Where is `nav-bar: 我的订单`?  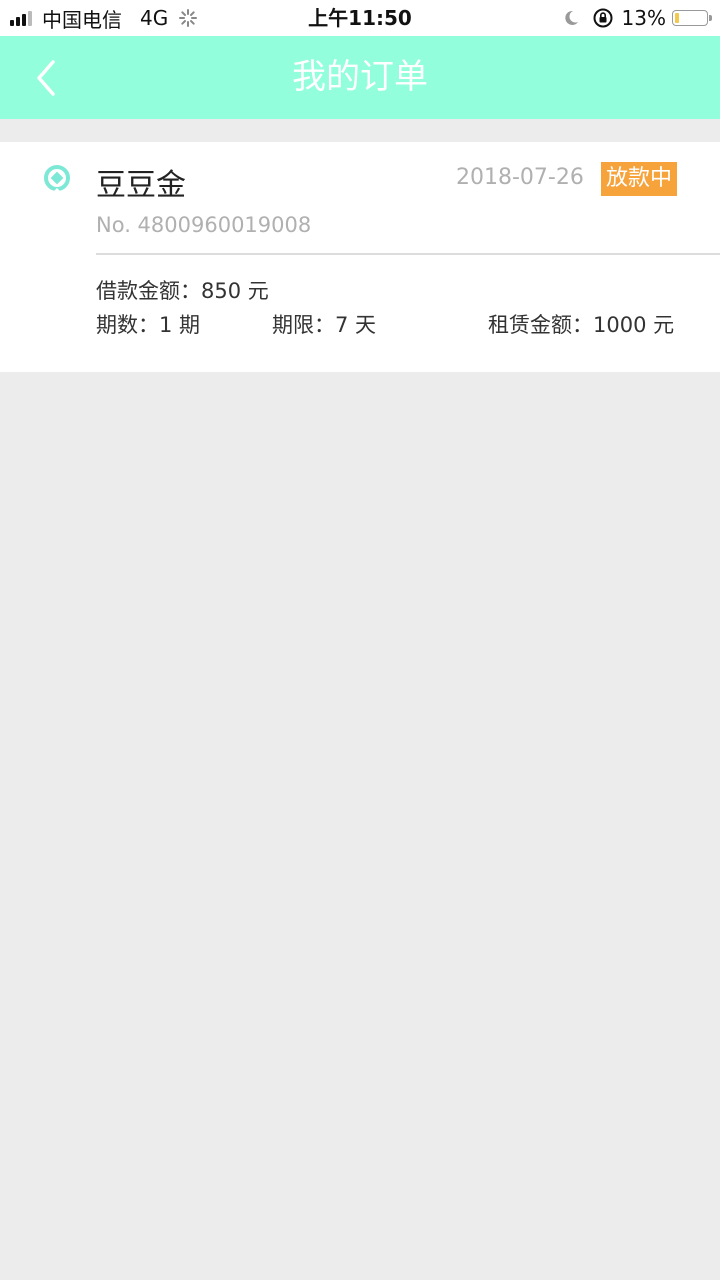
nav-bar: 我的订单 is located at coordinates (360, 77).